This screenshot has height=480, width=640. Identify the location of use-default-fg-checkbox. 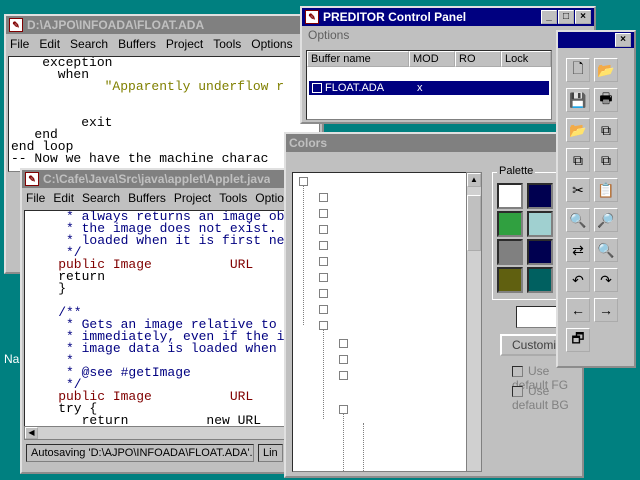
(517, 372).